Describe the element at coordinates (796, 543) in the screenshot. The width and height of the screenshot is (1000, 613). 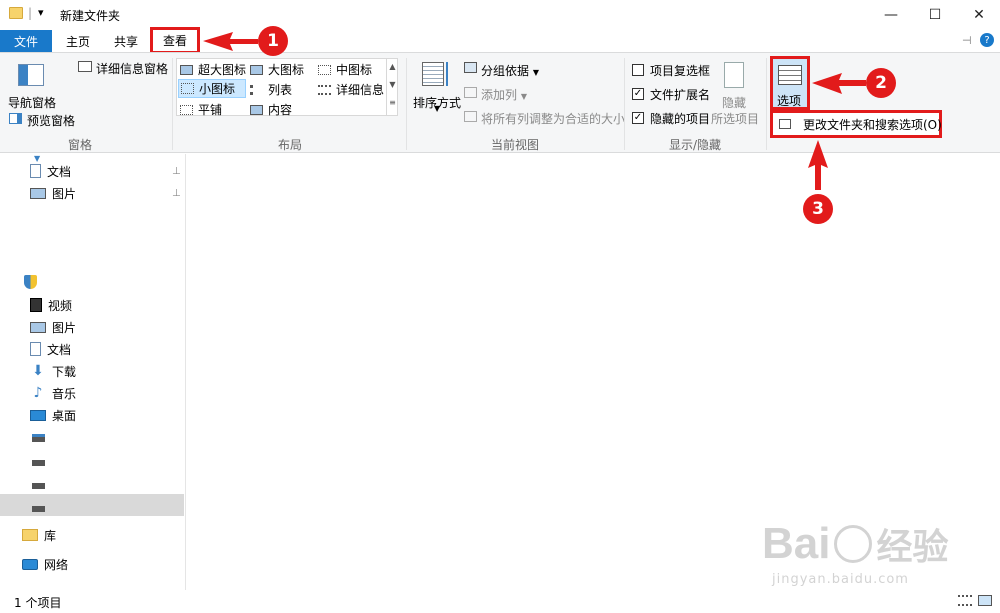
I see `watermark-brand: Bai` at that location.